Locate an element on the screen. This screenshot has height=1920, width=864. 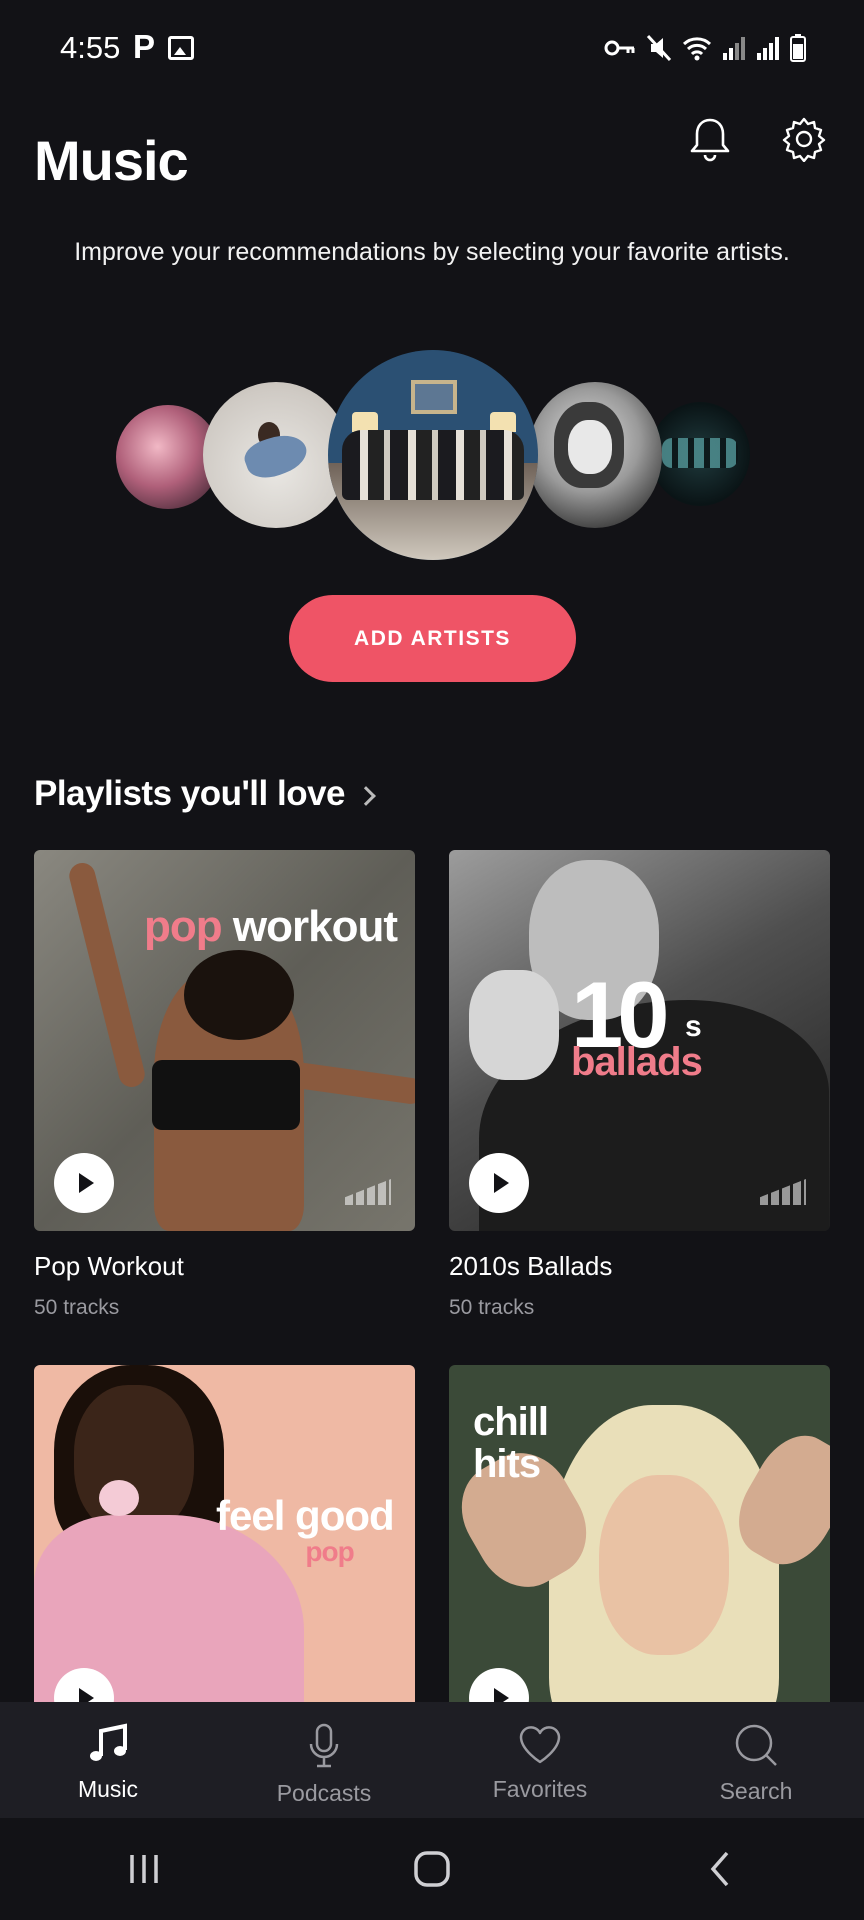
search-icon is located at coordinates (756, 1745).